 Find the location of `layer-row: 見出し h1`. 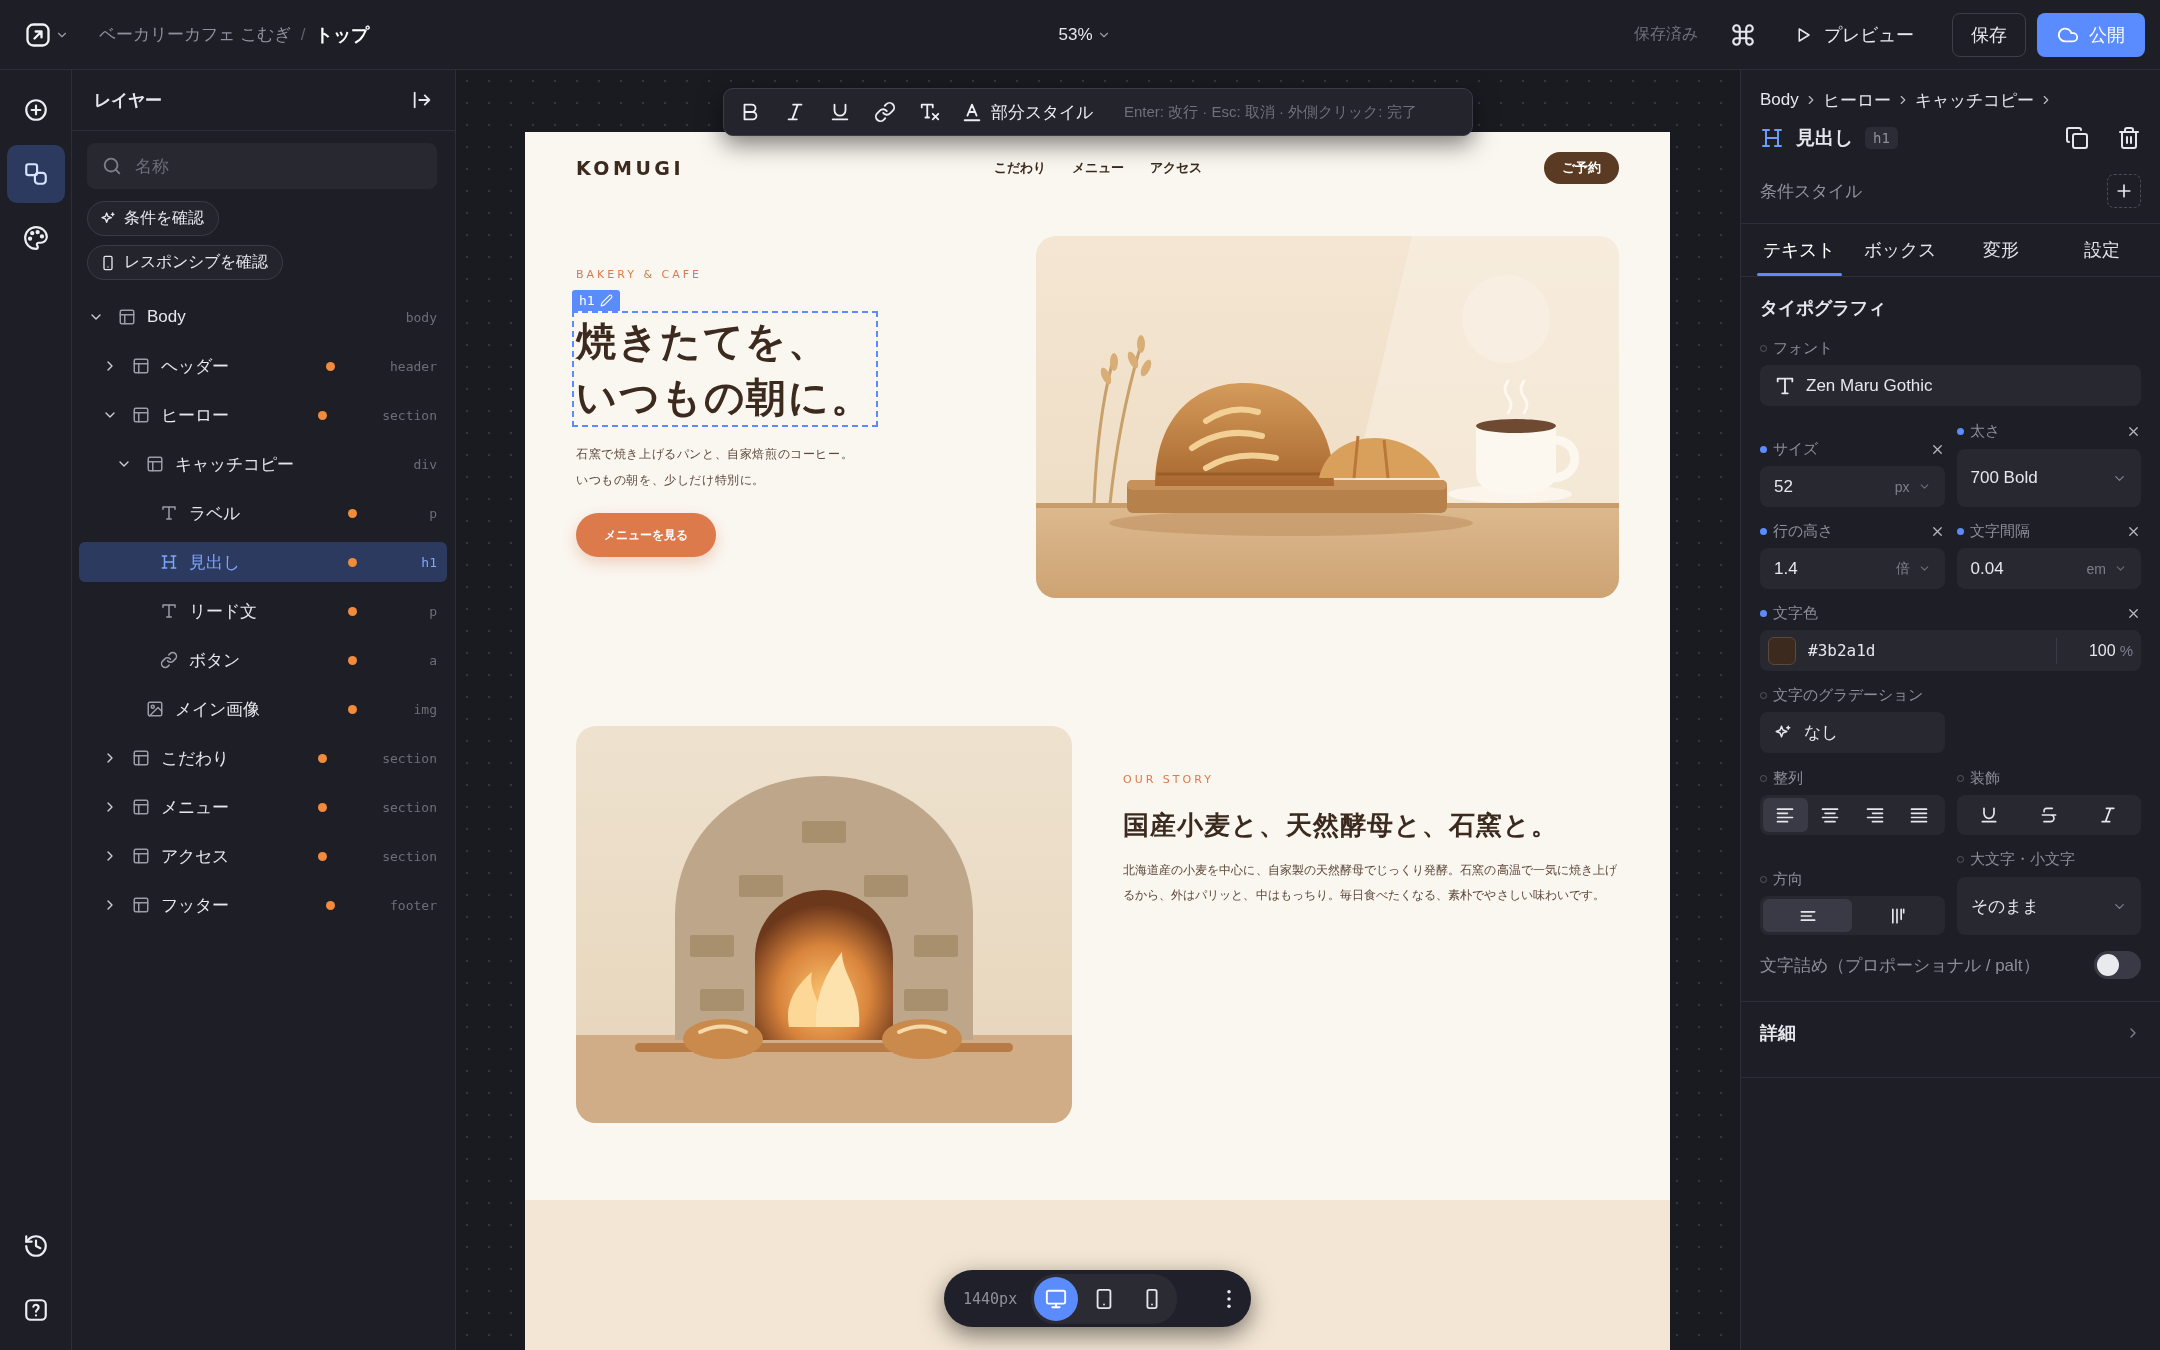

layer-row: 見出し h1 is located at coordinates (263, 562).